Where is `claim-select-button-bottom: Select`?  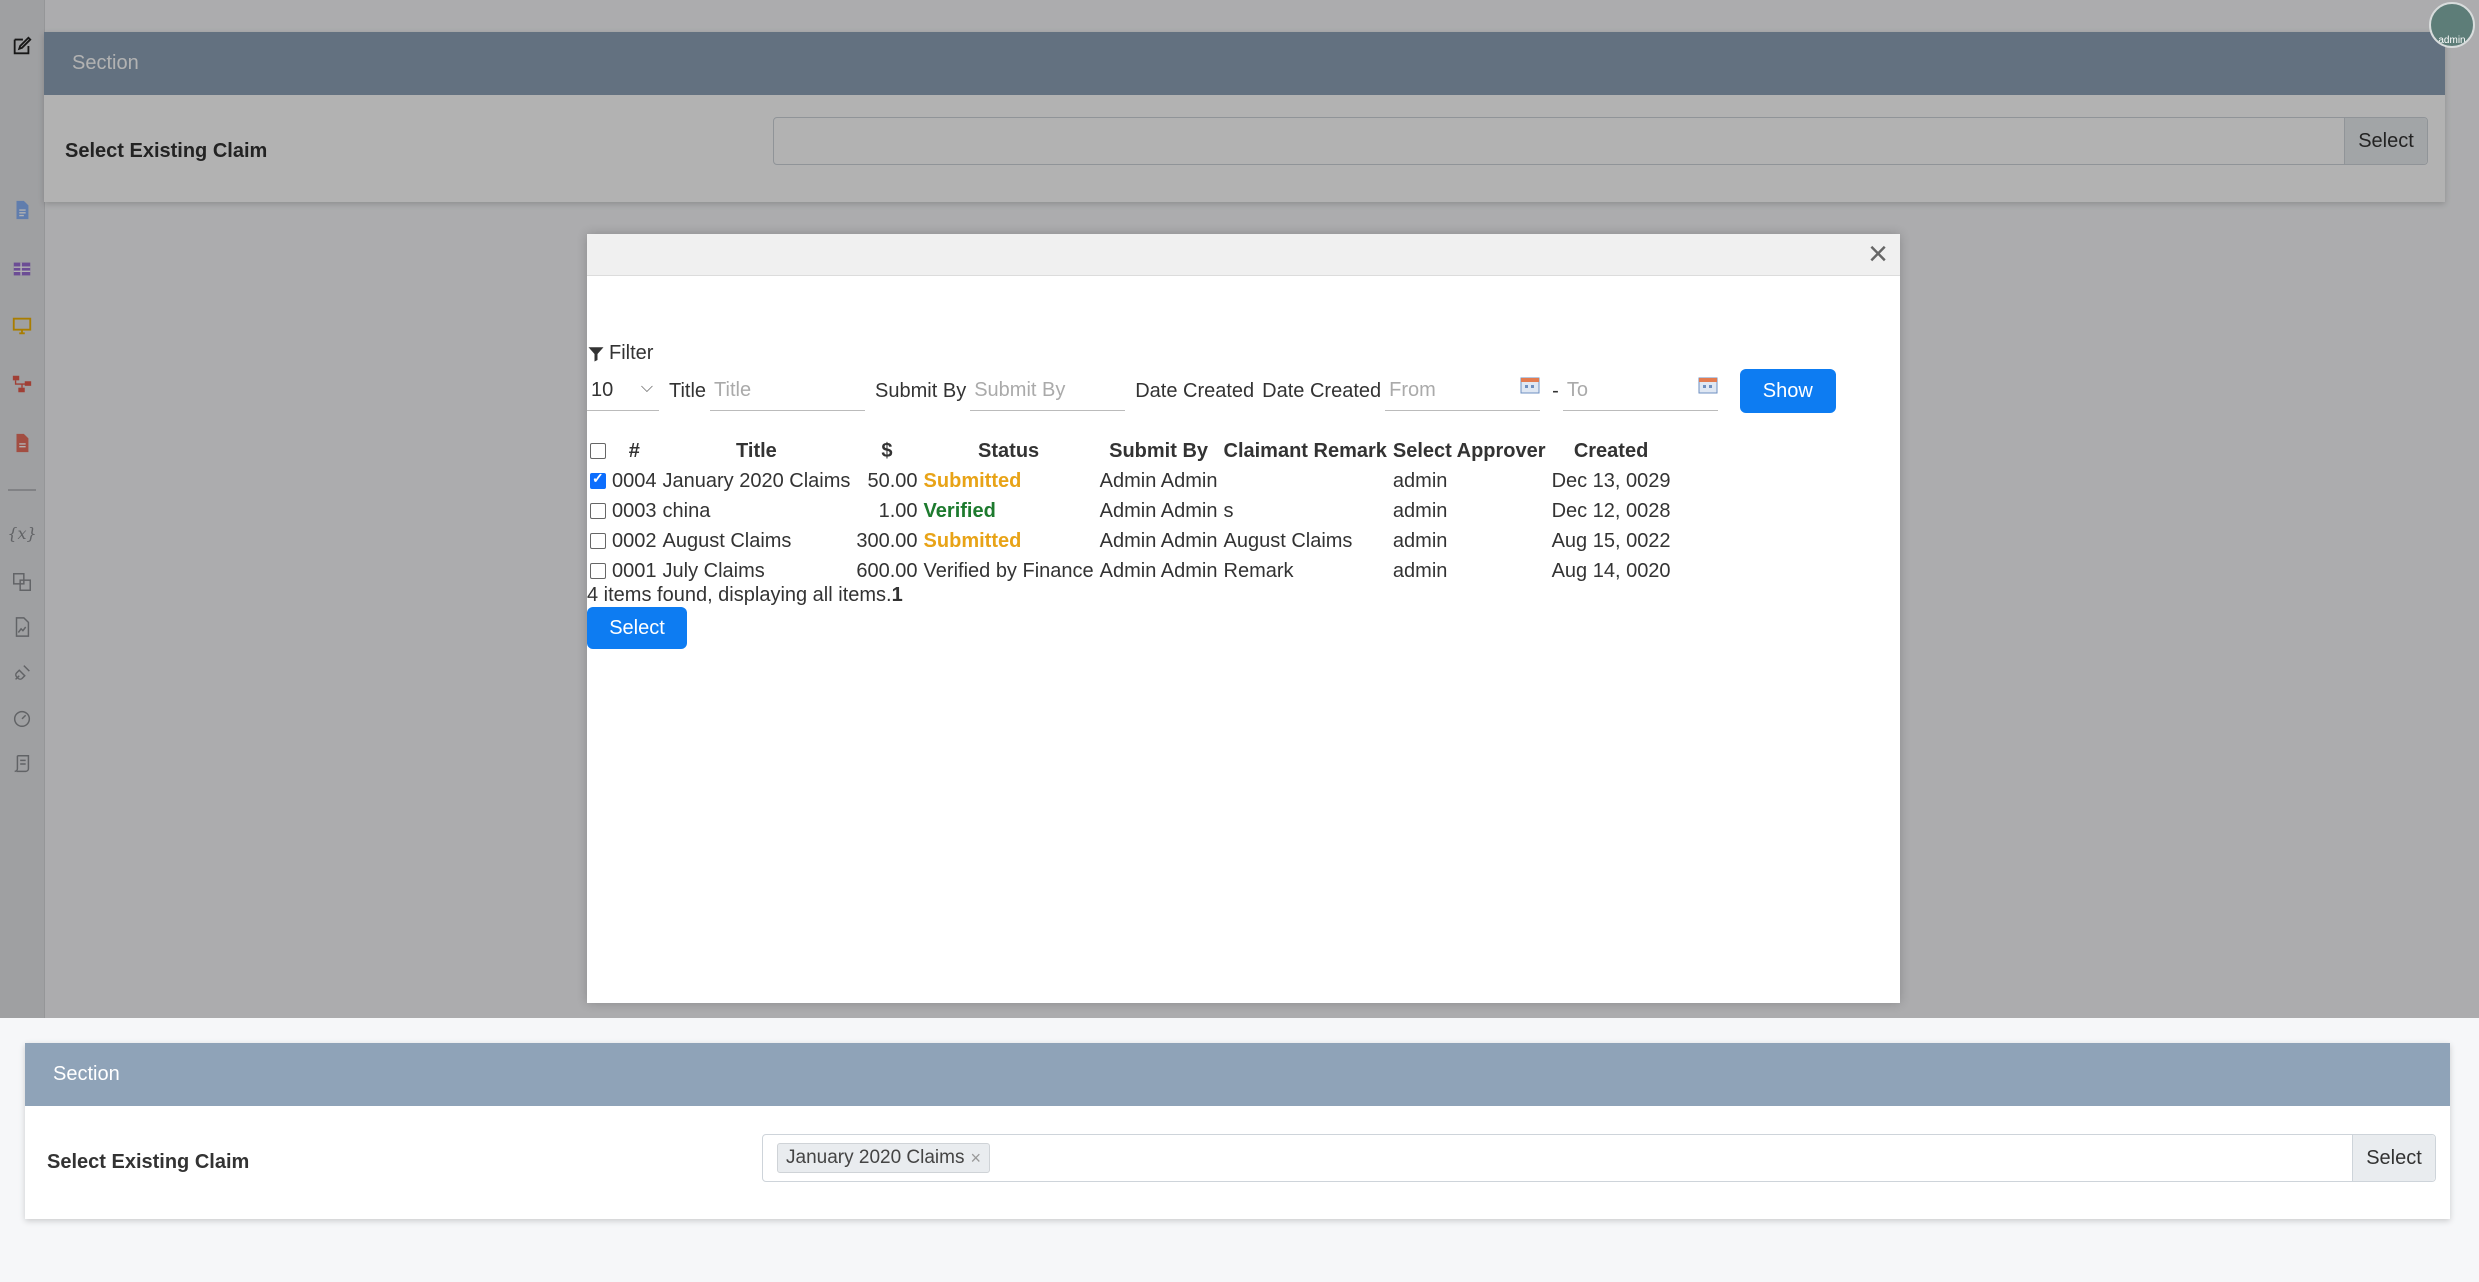 claim-select-button-bottom: Select is located at coordinates (2393, 1158).